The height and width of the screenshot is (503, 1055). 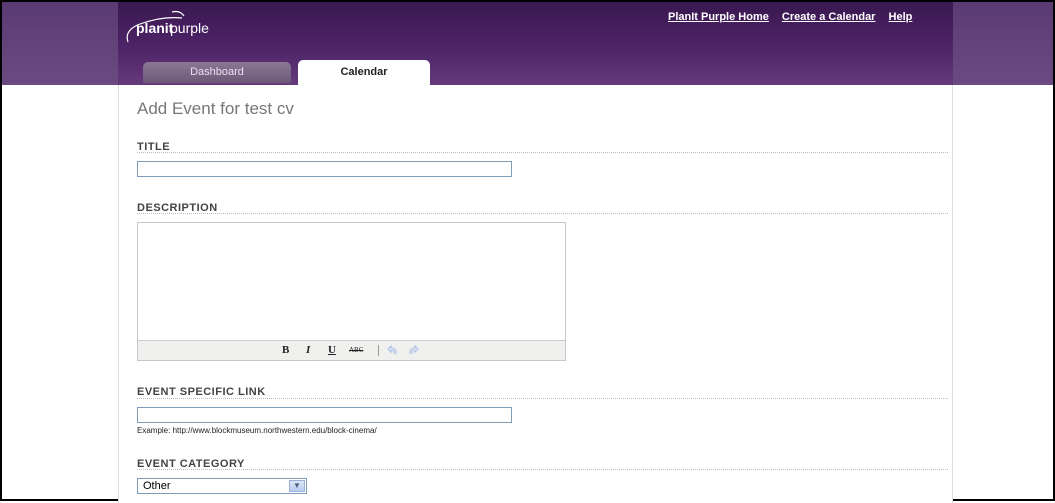 I want to click on redo-icon, so click(x=413, y=350).